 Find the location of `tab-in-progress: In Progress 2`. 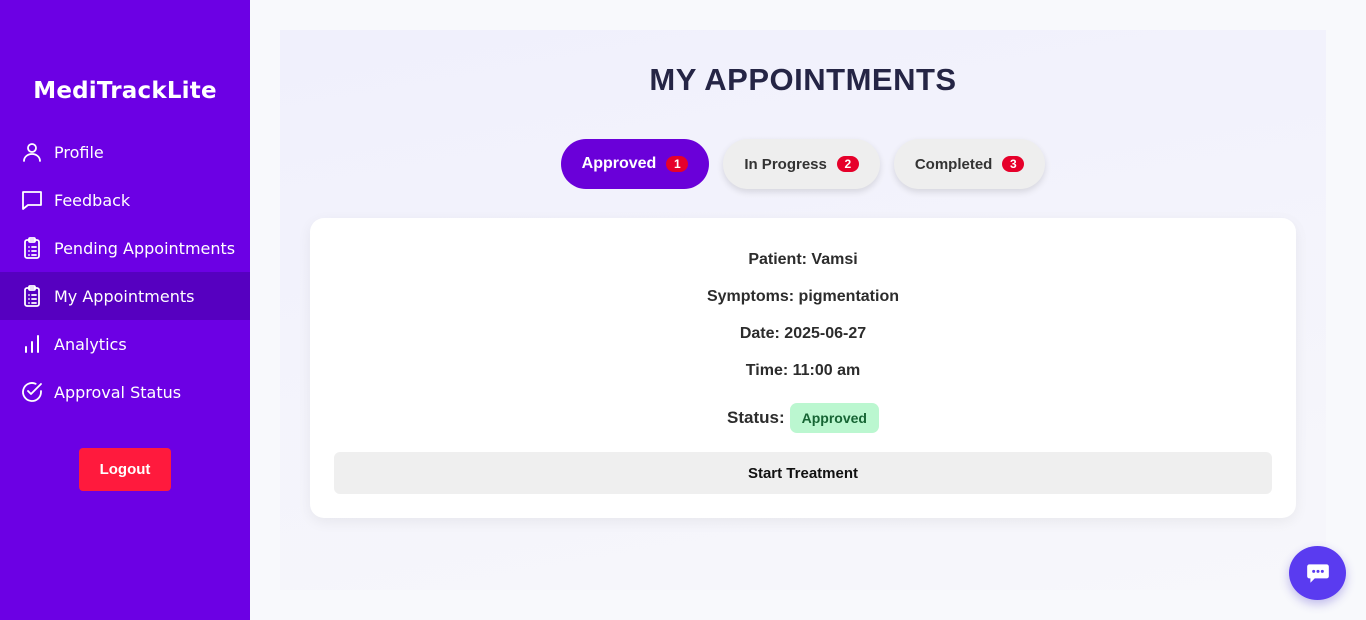

tab-in-progress: In Progress 2 is located at coordinates (801, 164).